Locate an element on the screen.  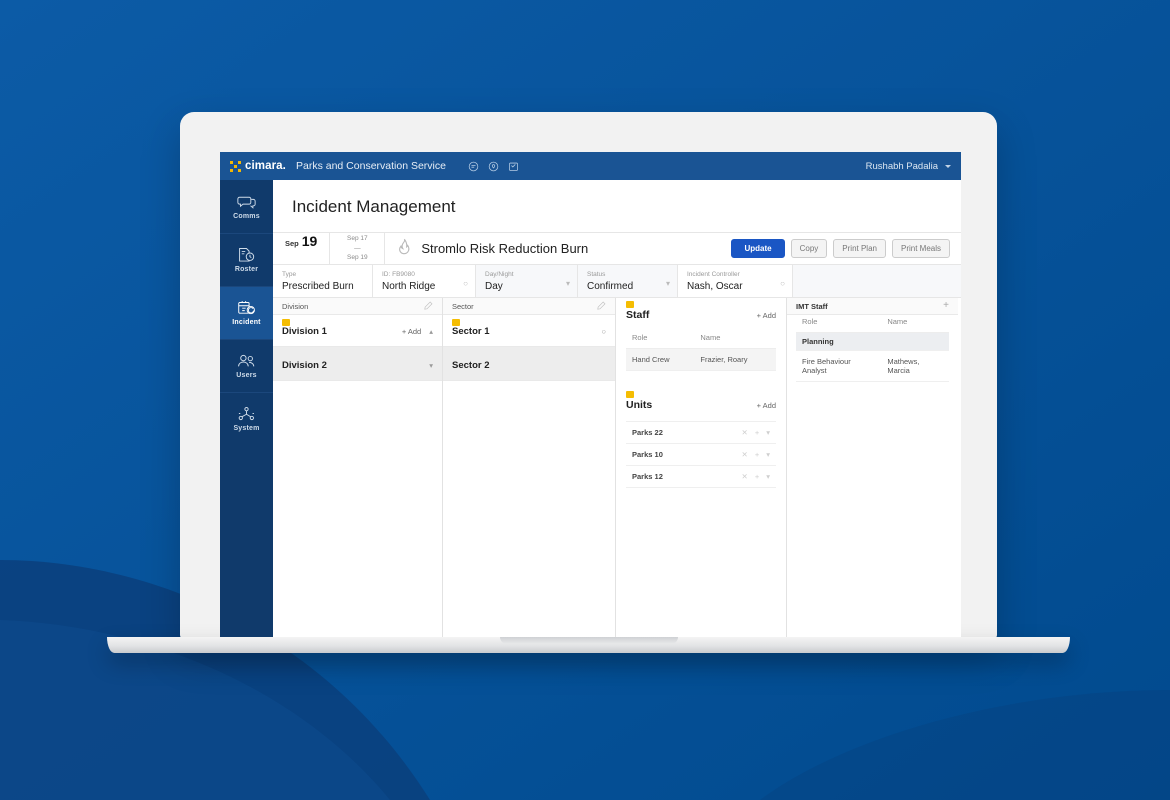
imt-col-name: Name is located at coordinates (915, 324).